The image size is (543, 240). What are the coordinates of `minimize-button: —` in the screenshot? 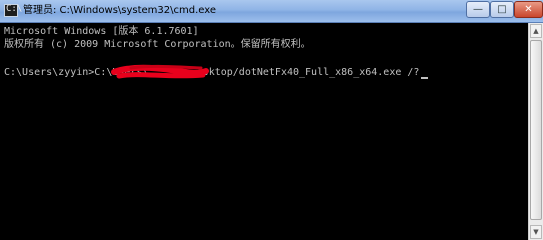 It's located at (478, 9).